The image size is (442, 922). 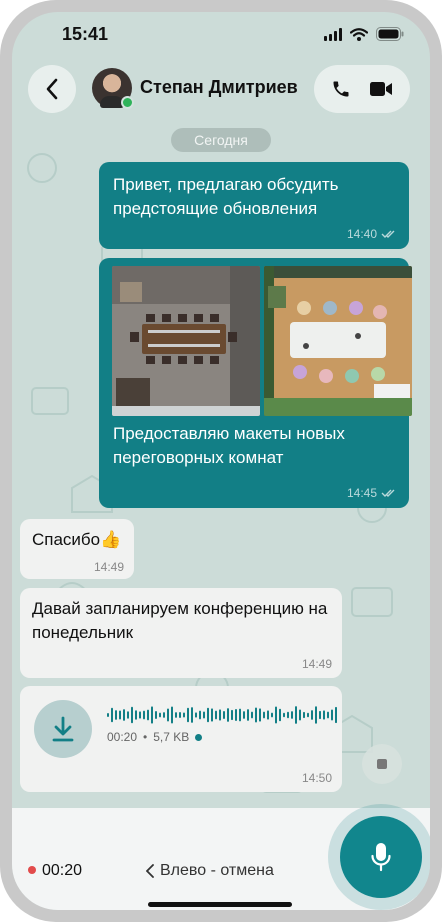 I want to click on message-time: 14:50, so click(x=316, y=778).